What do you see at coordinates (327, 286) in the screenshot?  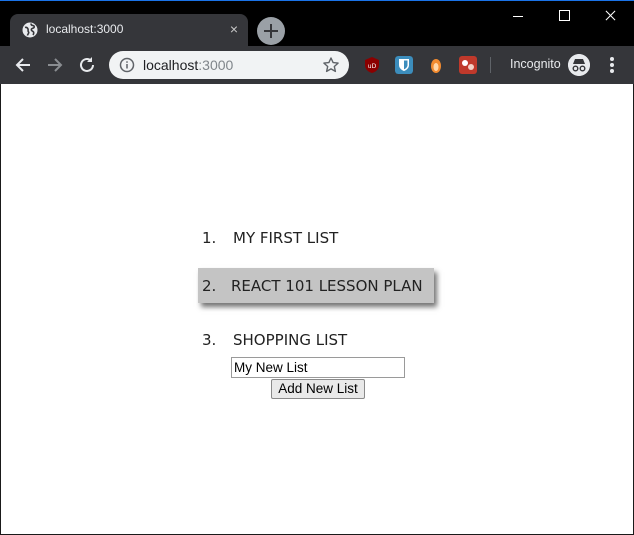 I see `list-item-label: REACT 101 LESSON PLAN` at bounding box center [327, 286].